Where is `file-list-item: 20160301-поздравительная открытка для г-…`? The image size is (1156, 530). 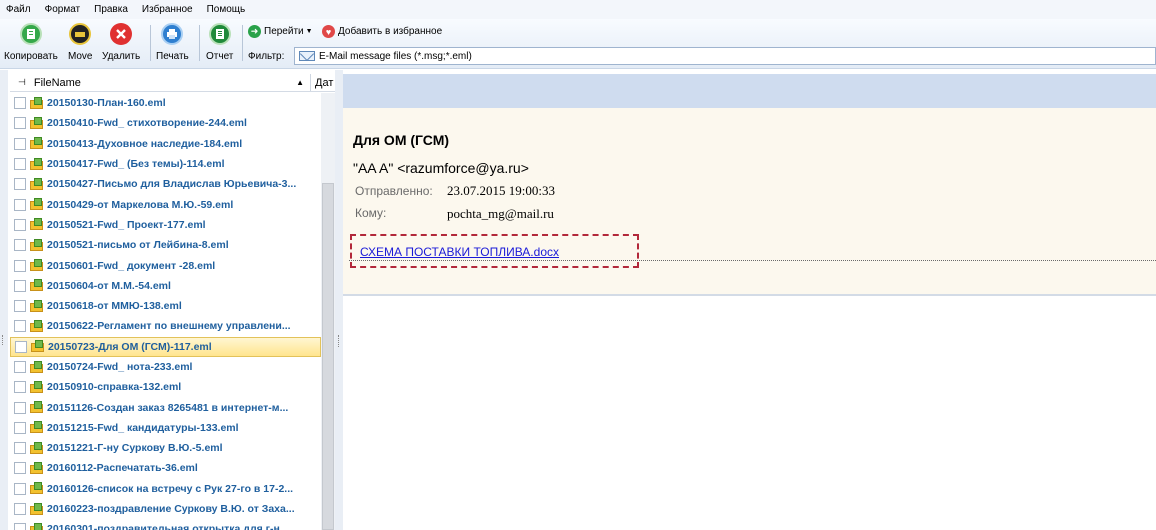
file-list-item: 20160301-поздравительная открытка для г-… is located at coordinates (165, 524).